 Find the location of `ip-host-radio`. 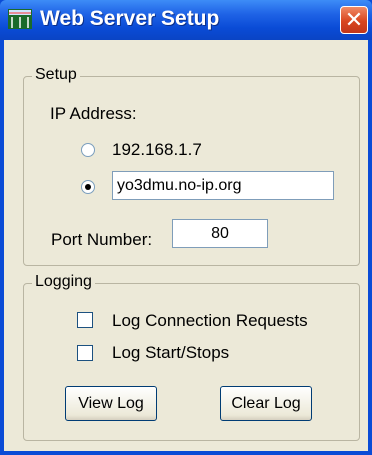

ip-host-radio is located at coordinates (88, 187).